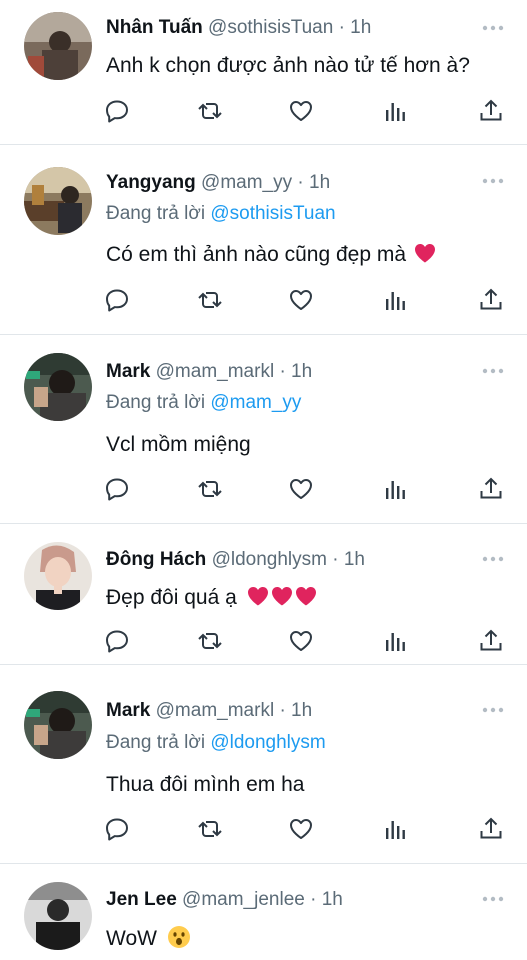 This screenshot has height=960, width=527. What do you see at coordinates (256, 254) in the screenshot?
I see `tweet-text-content: Có em thì ảnh nào cũng đẹp mà` at bounding box center [256, 254].